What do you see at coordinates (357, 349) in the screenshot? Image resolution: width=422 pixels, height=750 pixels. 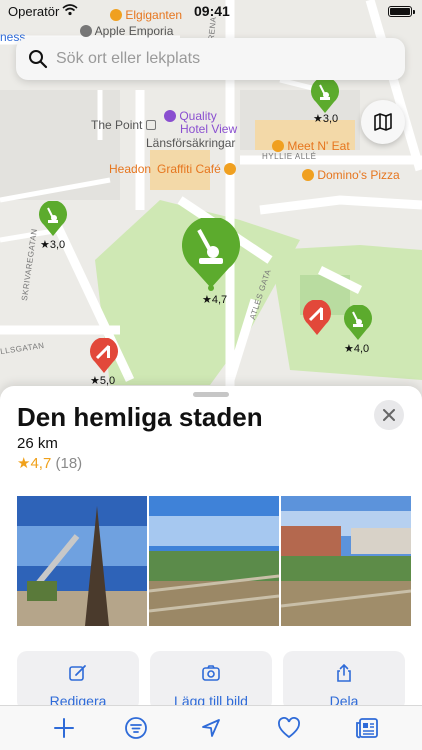 I see `pin-rating: ★4,0` at bounding box center [357, 349].